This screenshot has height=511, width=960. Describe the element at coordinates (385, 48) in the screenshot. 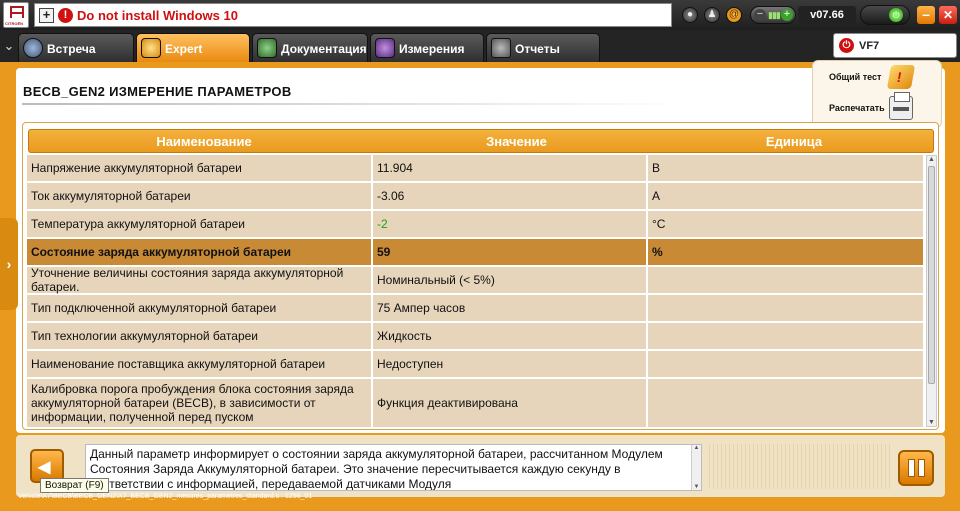

I see `waveform-icon` at that location.